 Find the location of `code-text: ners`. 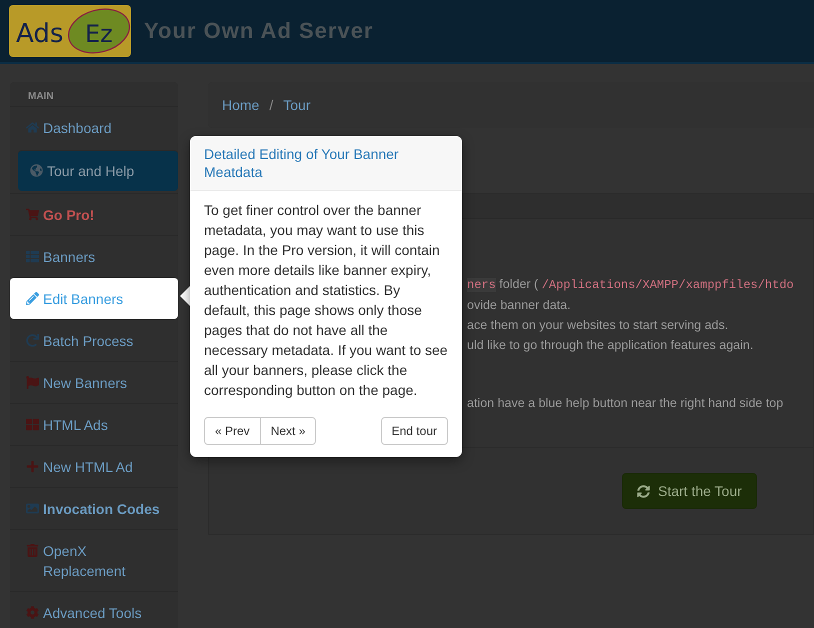

code-text: ners is located at coordinates (481, 285).